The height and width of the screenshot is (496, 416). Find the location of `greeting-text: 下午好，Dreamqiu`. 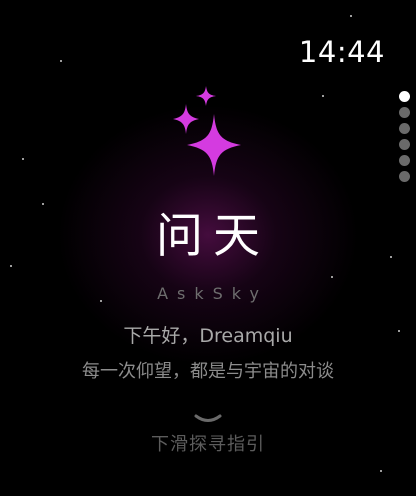

greeting-text: 下午好，Dreamqiu is located at coordinates (208, 336).